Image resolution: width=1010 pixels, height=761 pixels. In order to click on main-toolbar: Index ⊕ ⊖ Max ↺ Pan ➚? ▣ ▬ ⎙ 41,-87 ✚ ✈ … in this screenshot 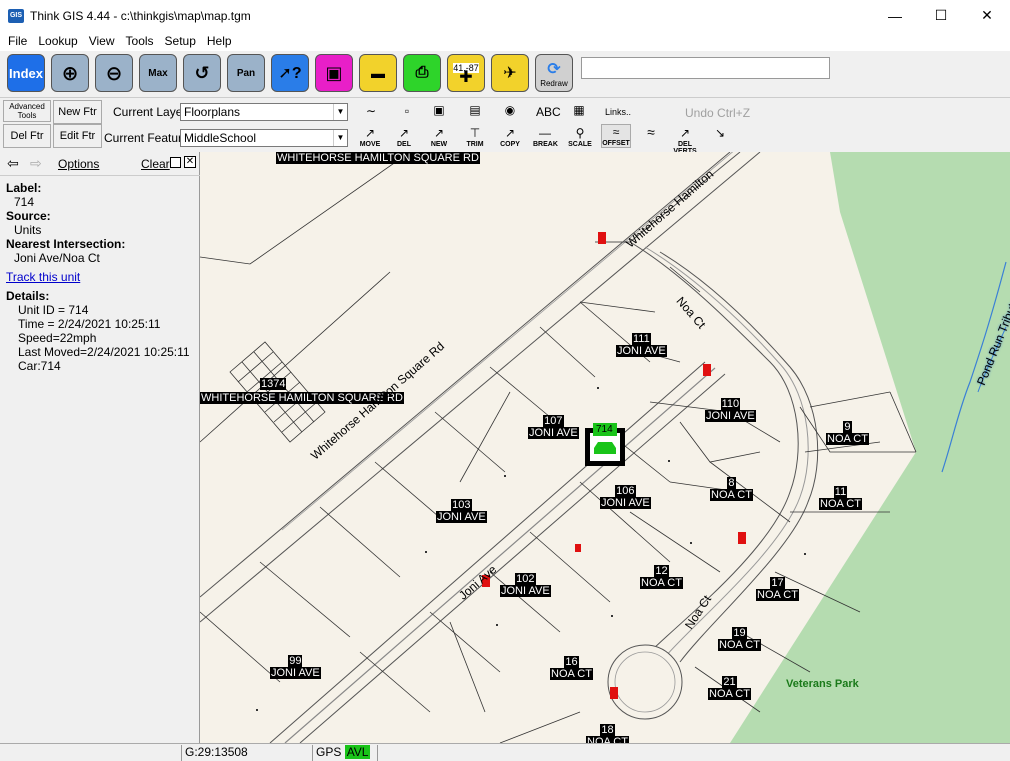, I will do `click(505, 74)`.